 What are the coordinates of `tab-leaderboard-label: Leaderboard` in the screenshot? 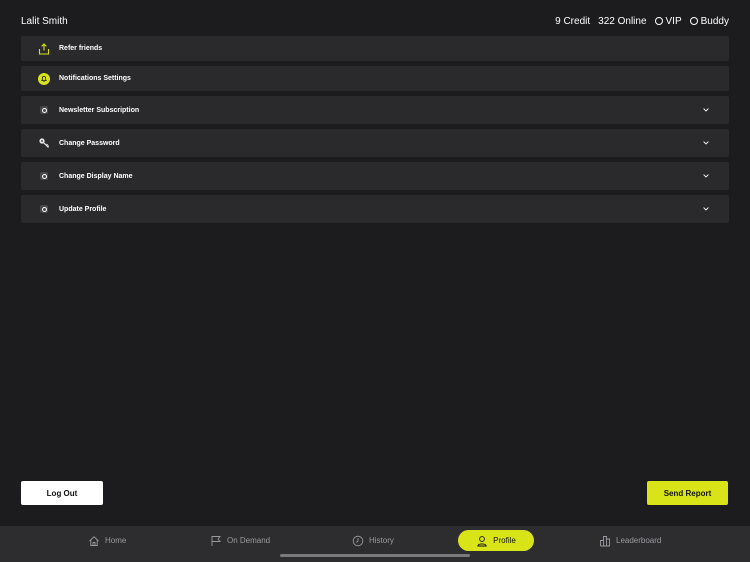 It's located at (639, 540).